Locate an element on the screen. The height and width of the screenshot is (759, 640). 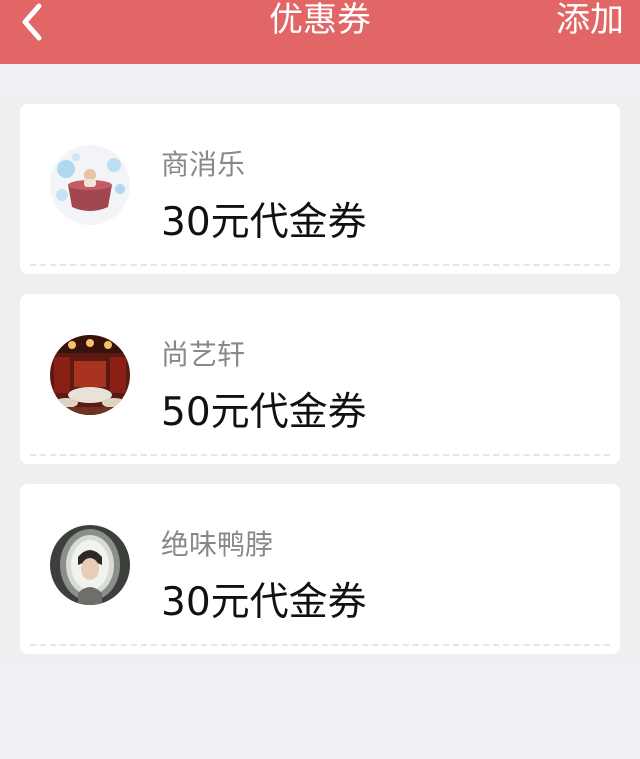
back-button is located at coordinates (32, 22).